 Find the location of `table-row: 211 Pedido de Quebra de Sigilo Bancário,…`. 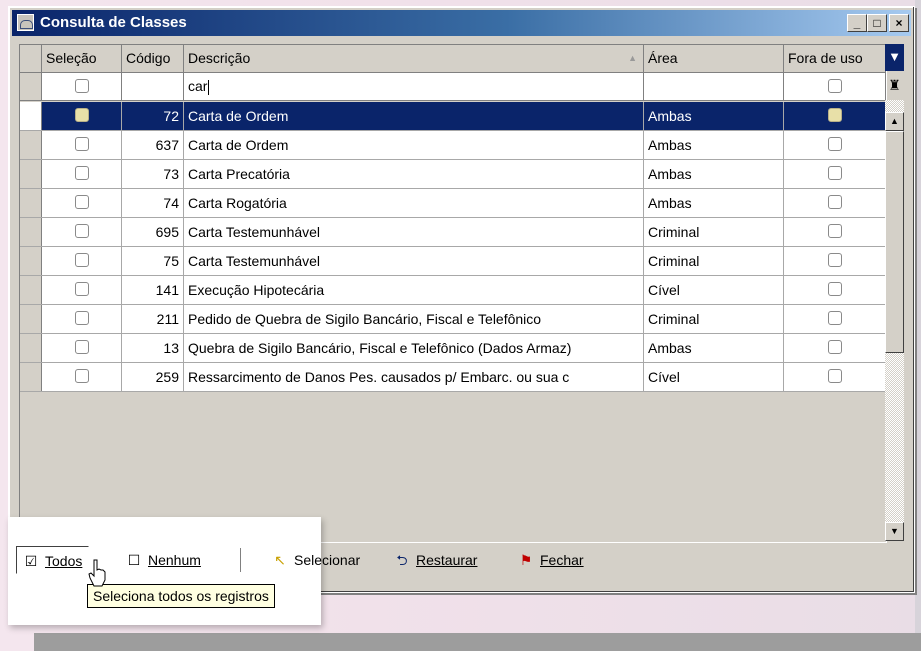

table-row: 211 Pedido de Quebra de Sigilo Bancário,… is located at coordinates (453, 319).